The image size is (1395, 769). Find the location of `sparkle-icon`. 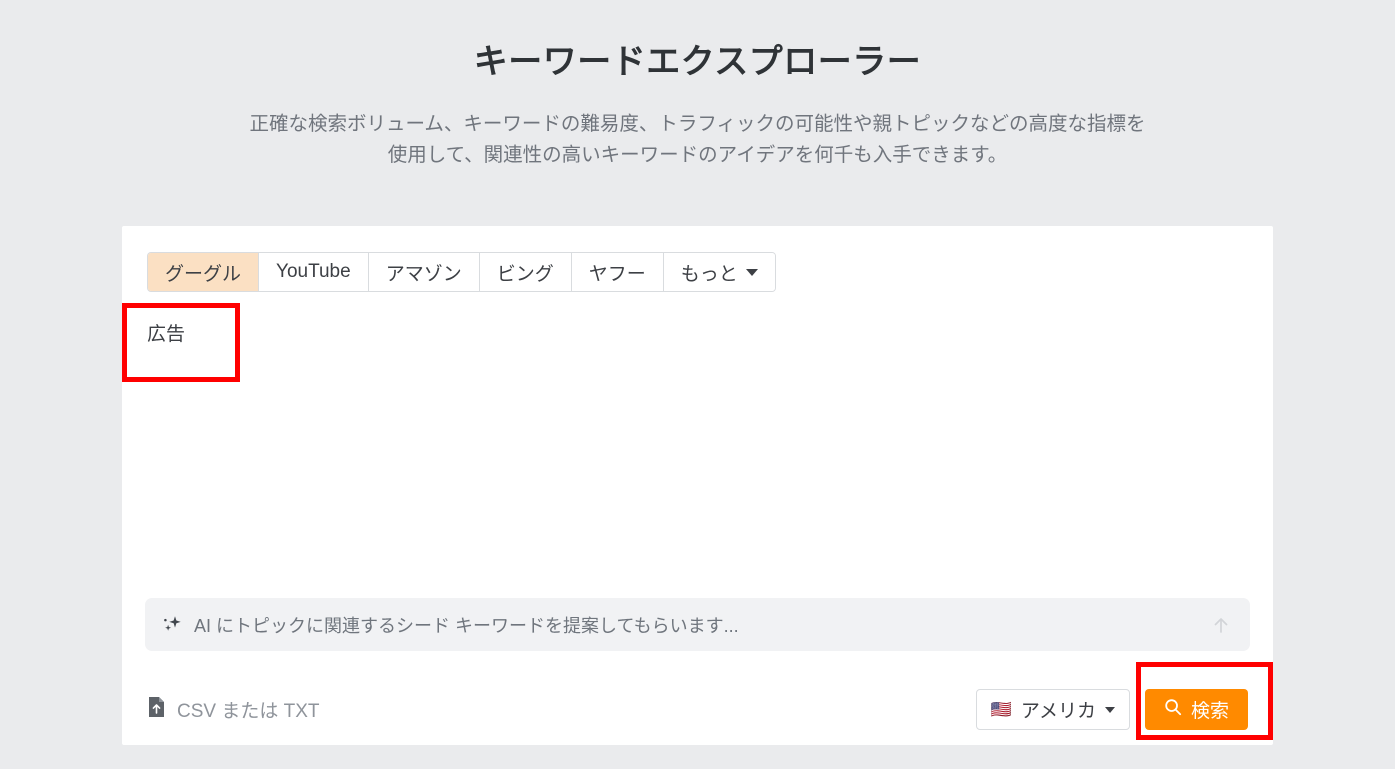

sparkle-icon is located at coordinates (172, 624).